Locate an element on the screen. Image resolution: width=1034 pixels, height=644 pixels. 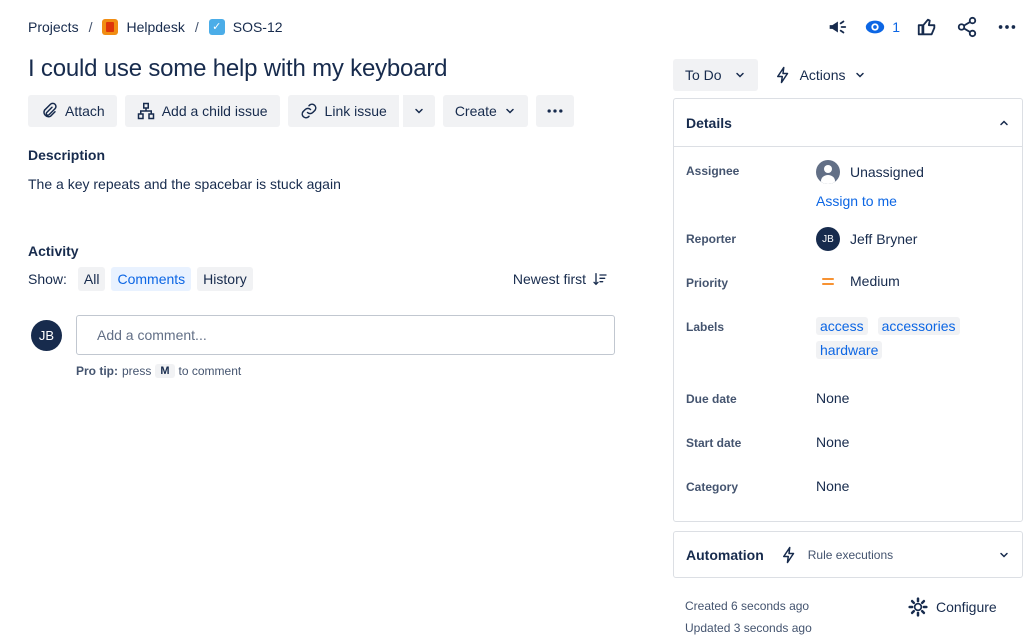
pro-tip-press: press is located at coordinates (137, 371).